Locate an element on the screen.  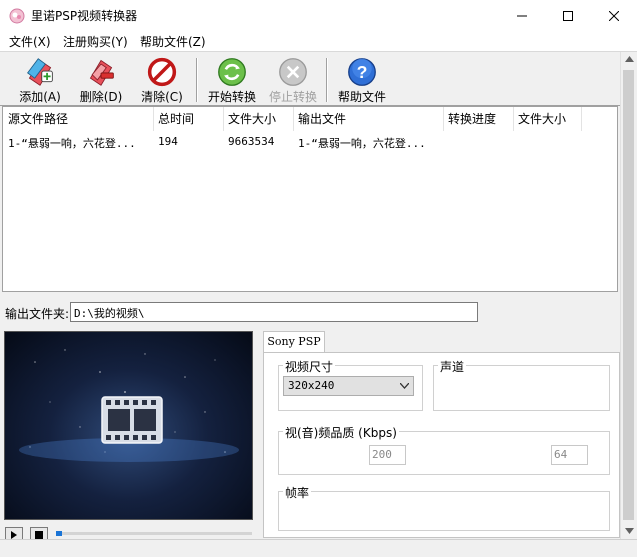
output-folder-input: D:\我的视频\ is located at coordinates (274, 312).